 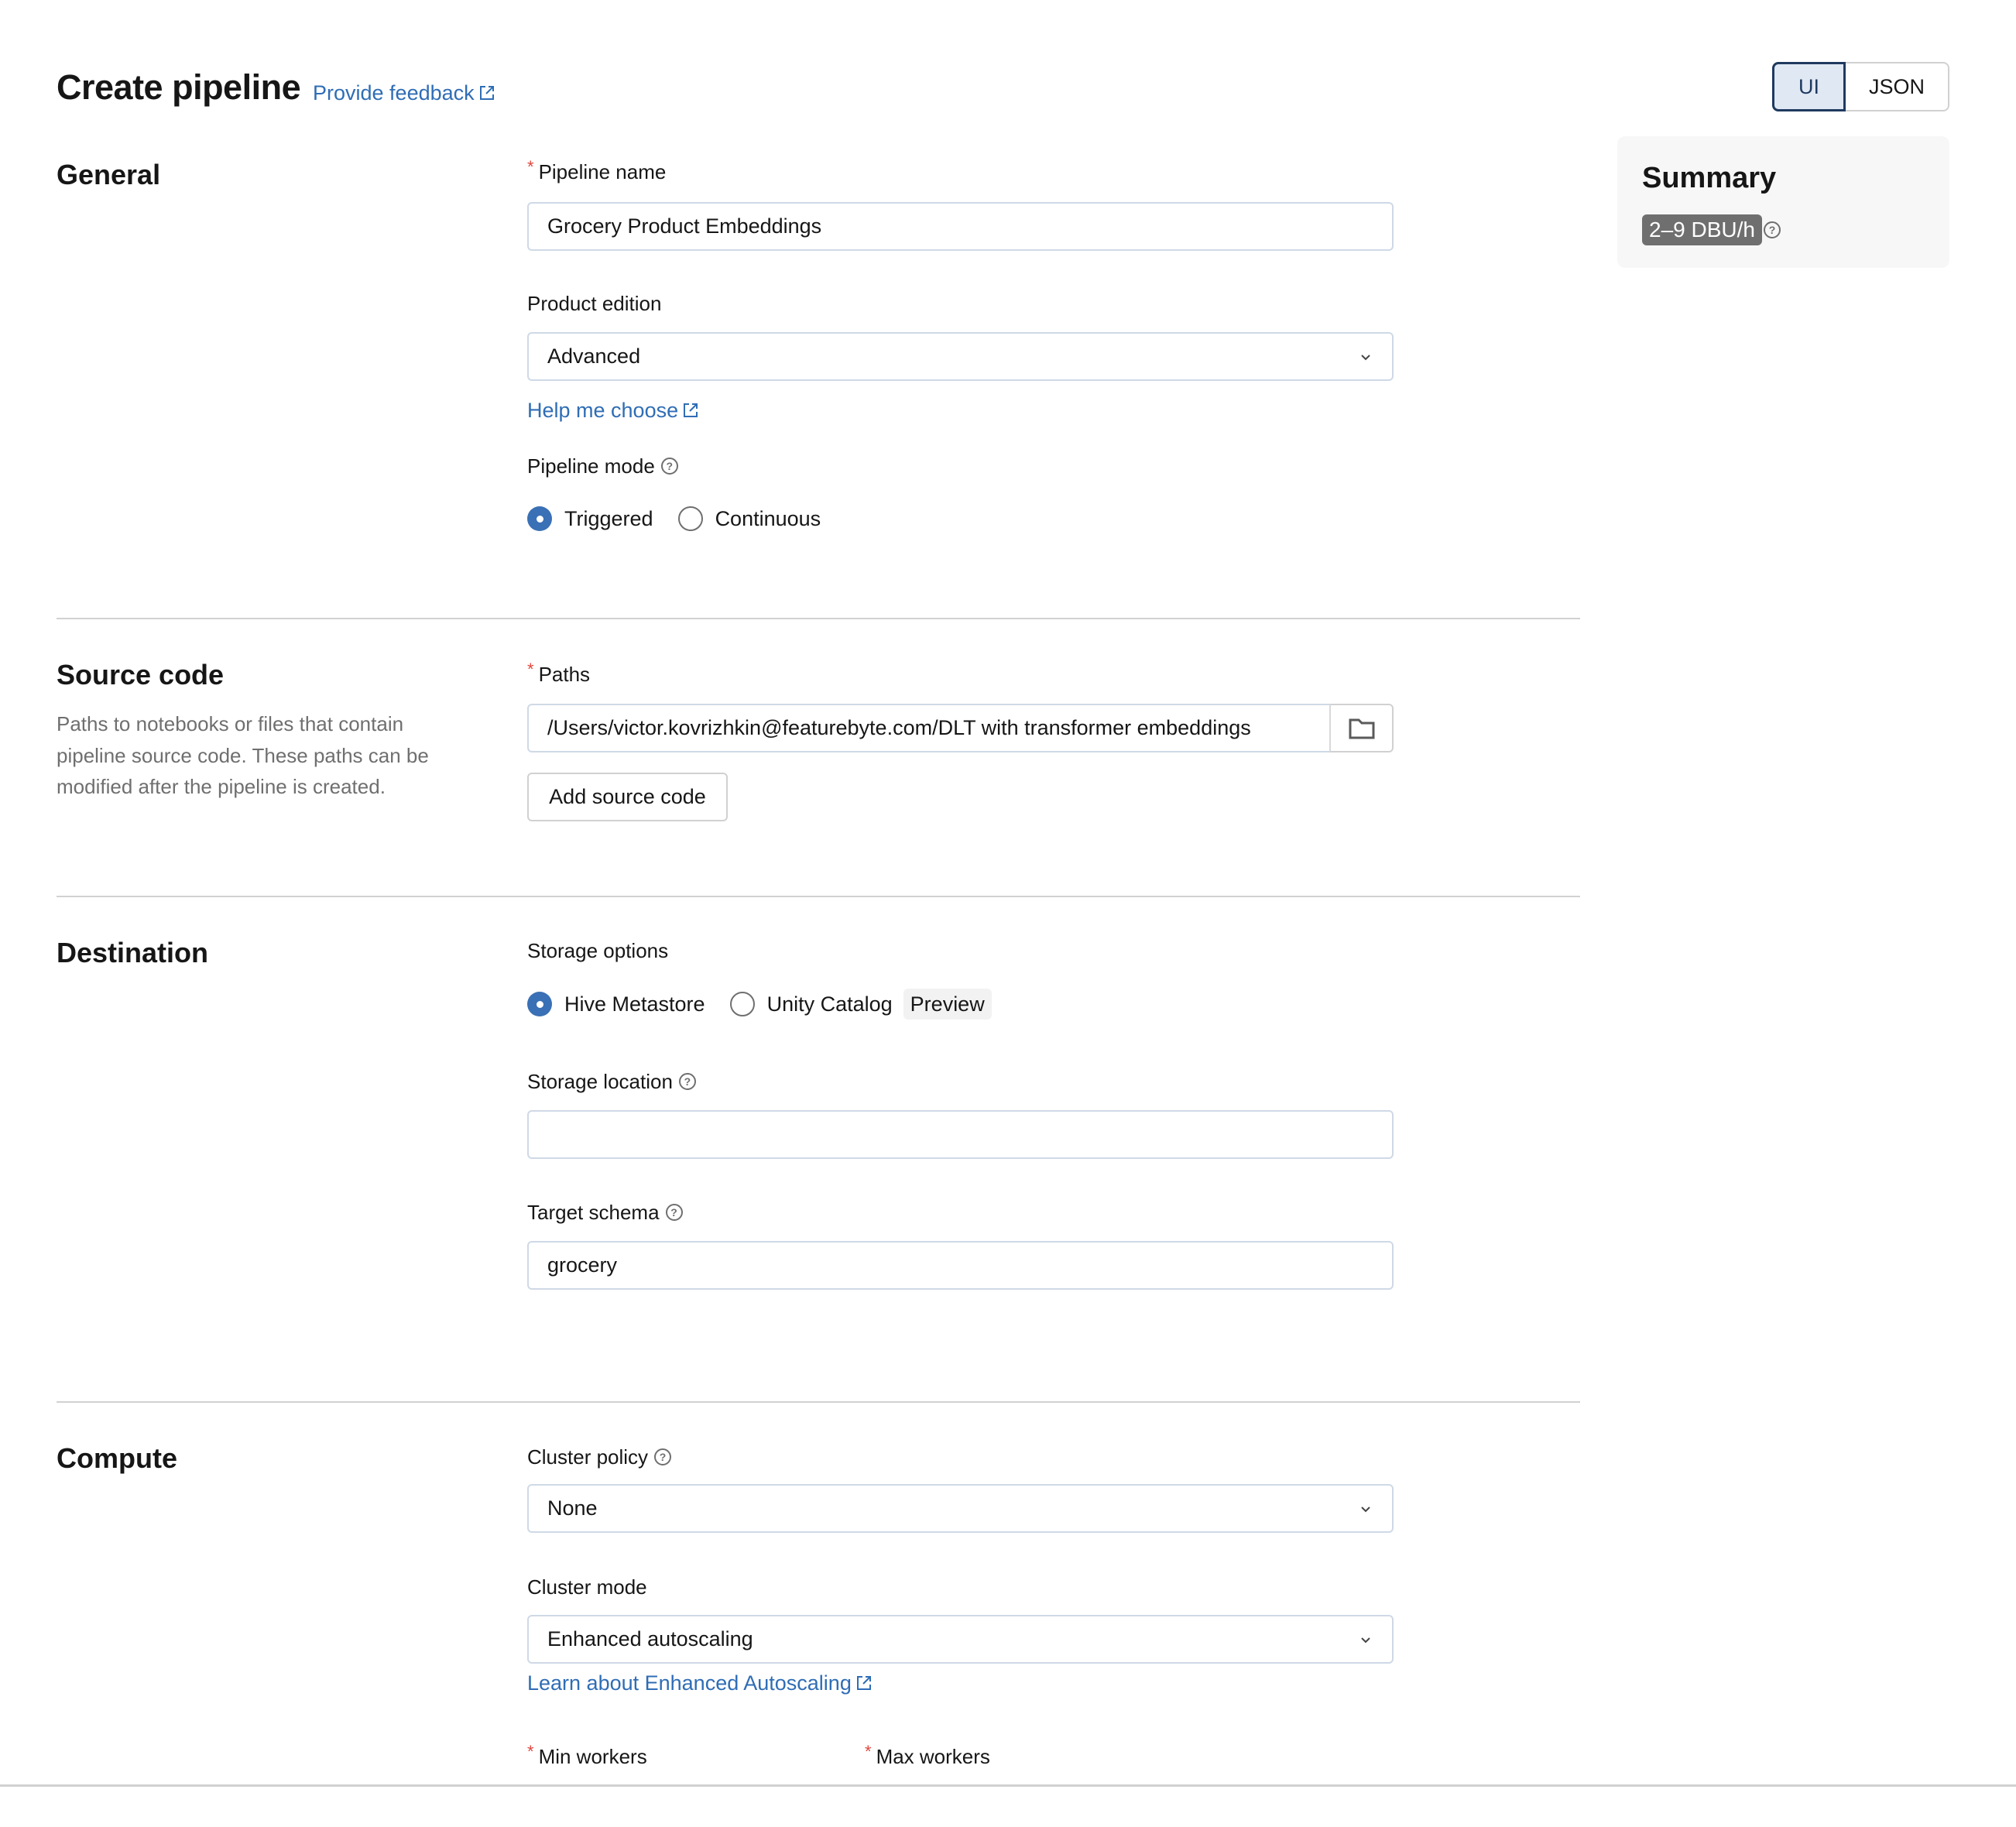 I want to click on radio-unity-catalog, so click(x=742, y=1004).